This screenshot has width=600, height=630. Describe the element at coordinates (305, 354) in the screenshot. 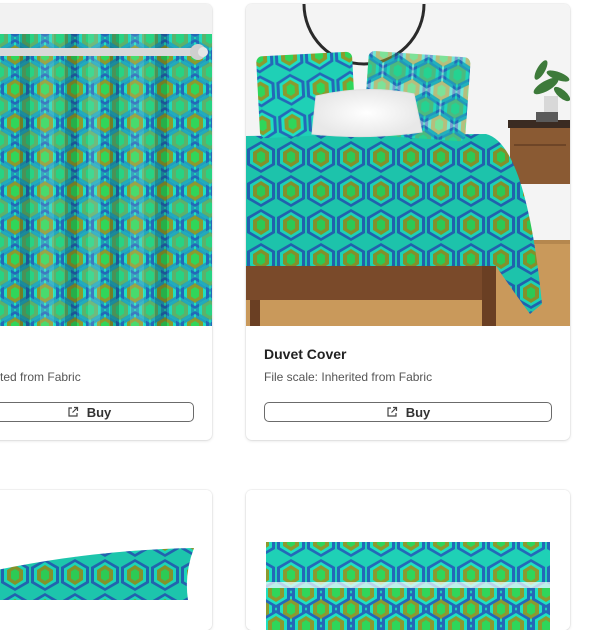

I see `product-title: Duvet Cover` at that location.